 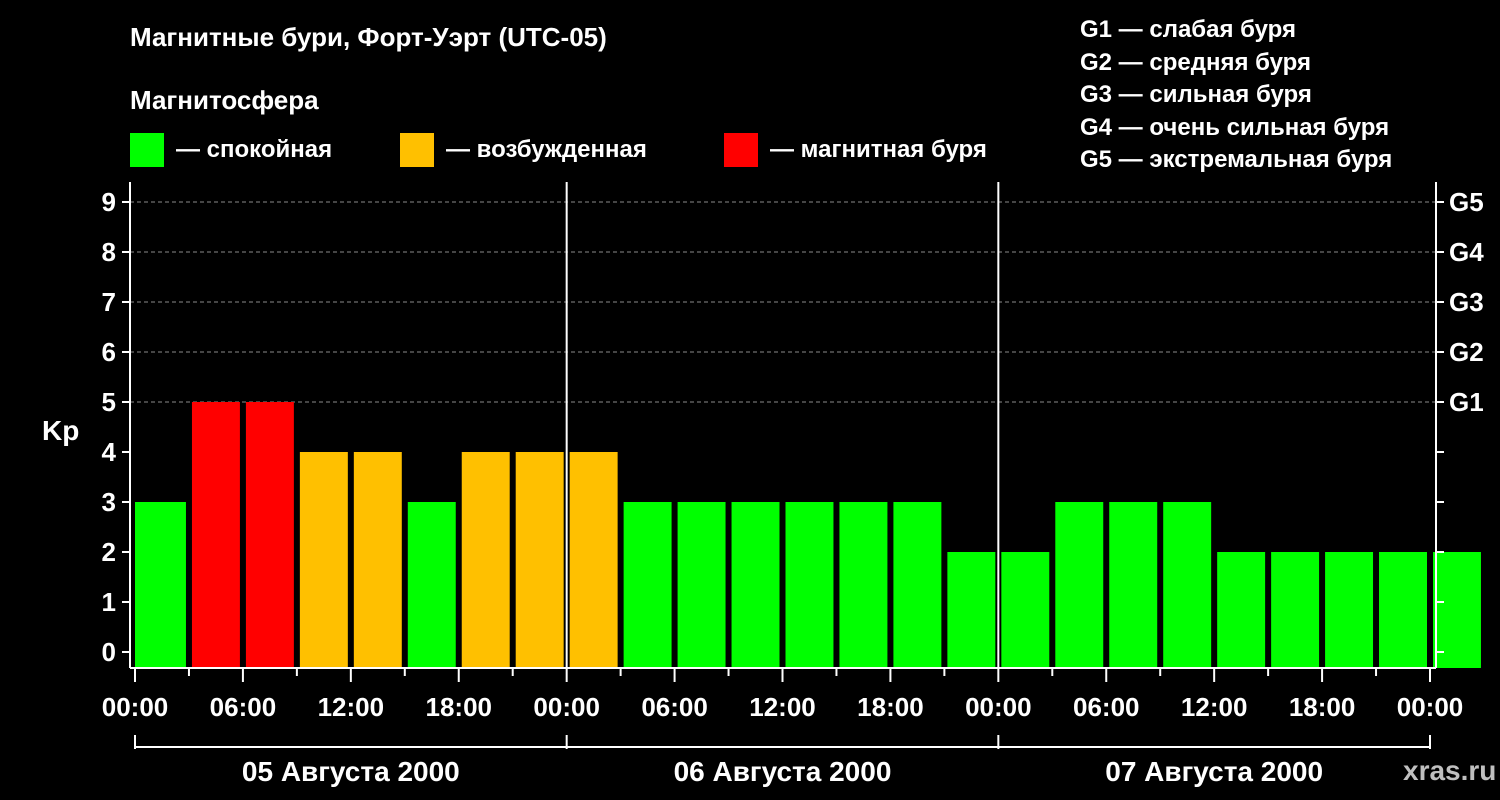 I want to click on watermark: xras.ru, so click(x=1450, y=770).